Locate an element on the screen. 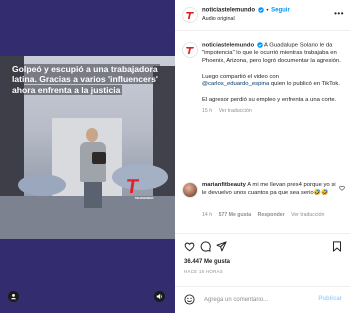 This screenshot has width=350, height=313. heart-icon is located at coordinates (189, 246).